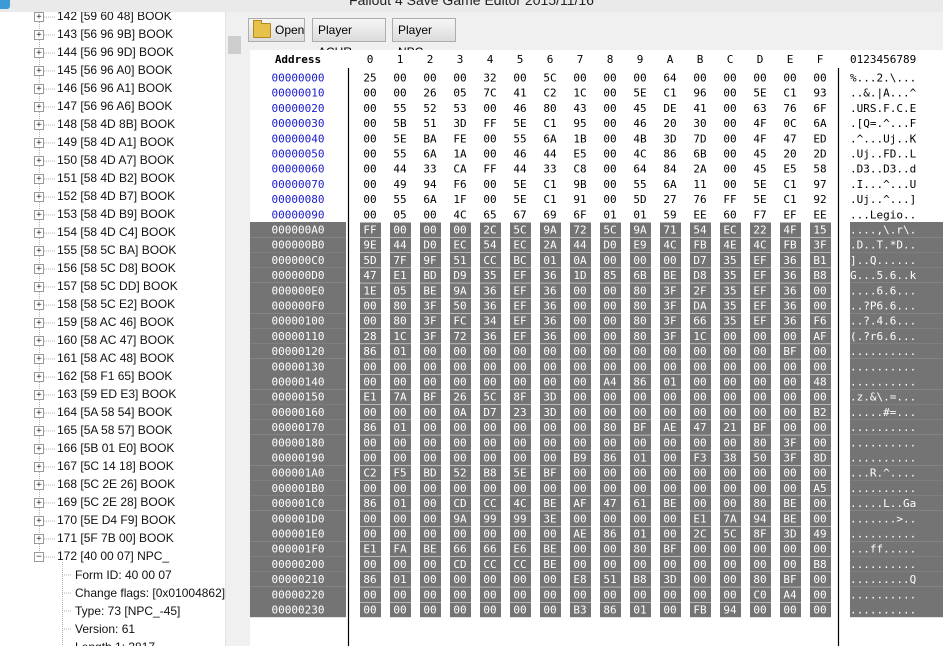  What do you see at coordinates (134, 71) in the screenshot?
I see `tree-node: +145 [56 96 A0] BOOK` at bounding box center [134, 71].